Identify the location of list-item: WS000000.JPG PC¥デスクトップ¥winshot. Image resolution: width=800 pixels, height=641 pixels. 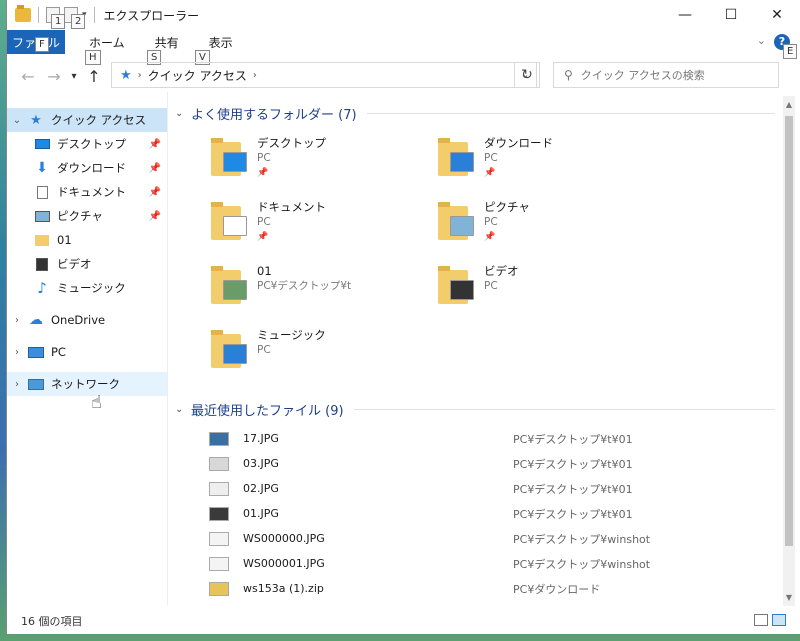
(492, 538).